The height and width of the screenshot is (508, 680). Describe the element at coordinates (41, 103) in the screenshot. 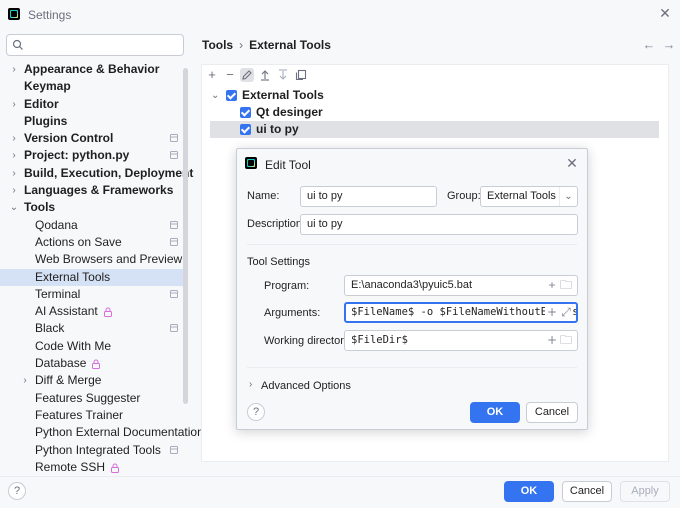

I see `sidebar-item-label: Editor` at that location.